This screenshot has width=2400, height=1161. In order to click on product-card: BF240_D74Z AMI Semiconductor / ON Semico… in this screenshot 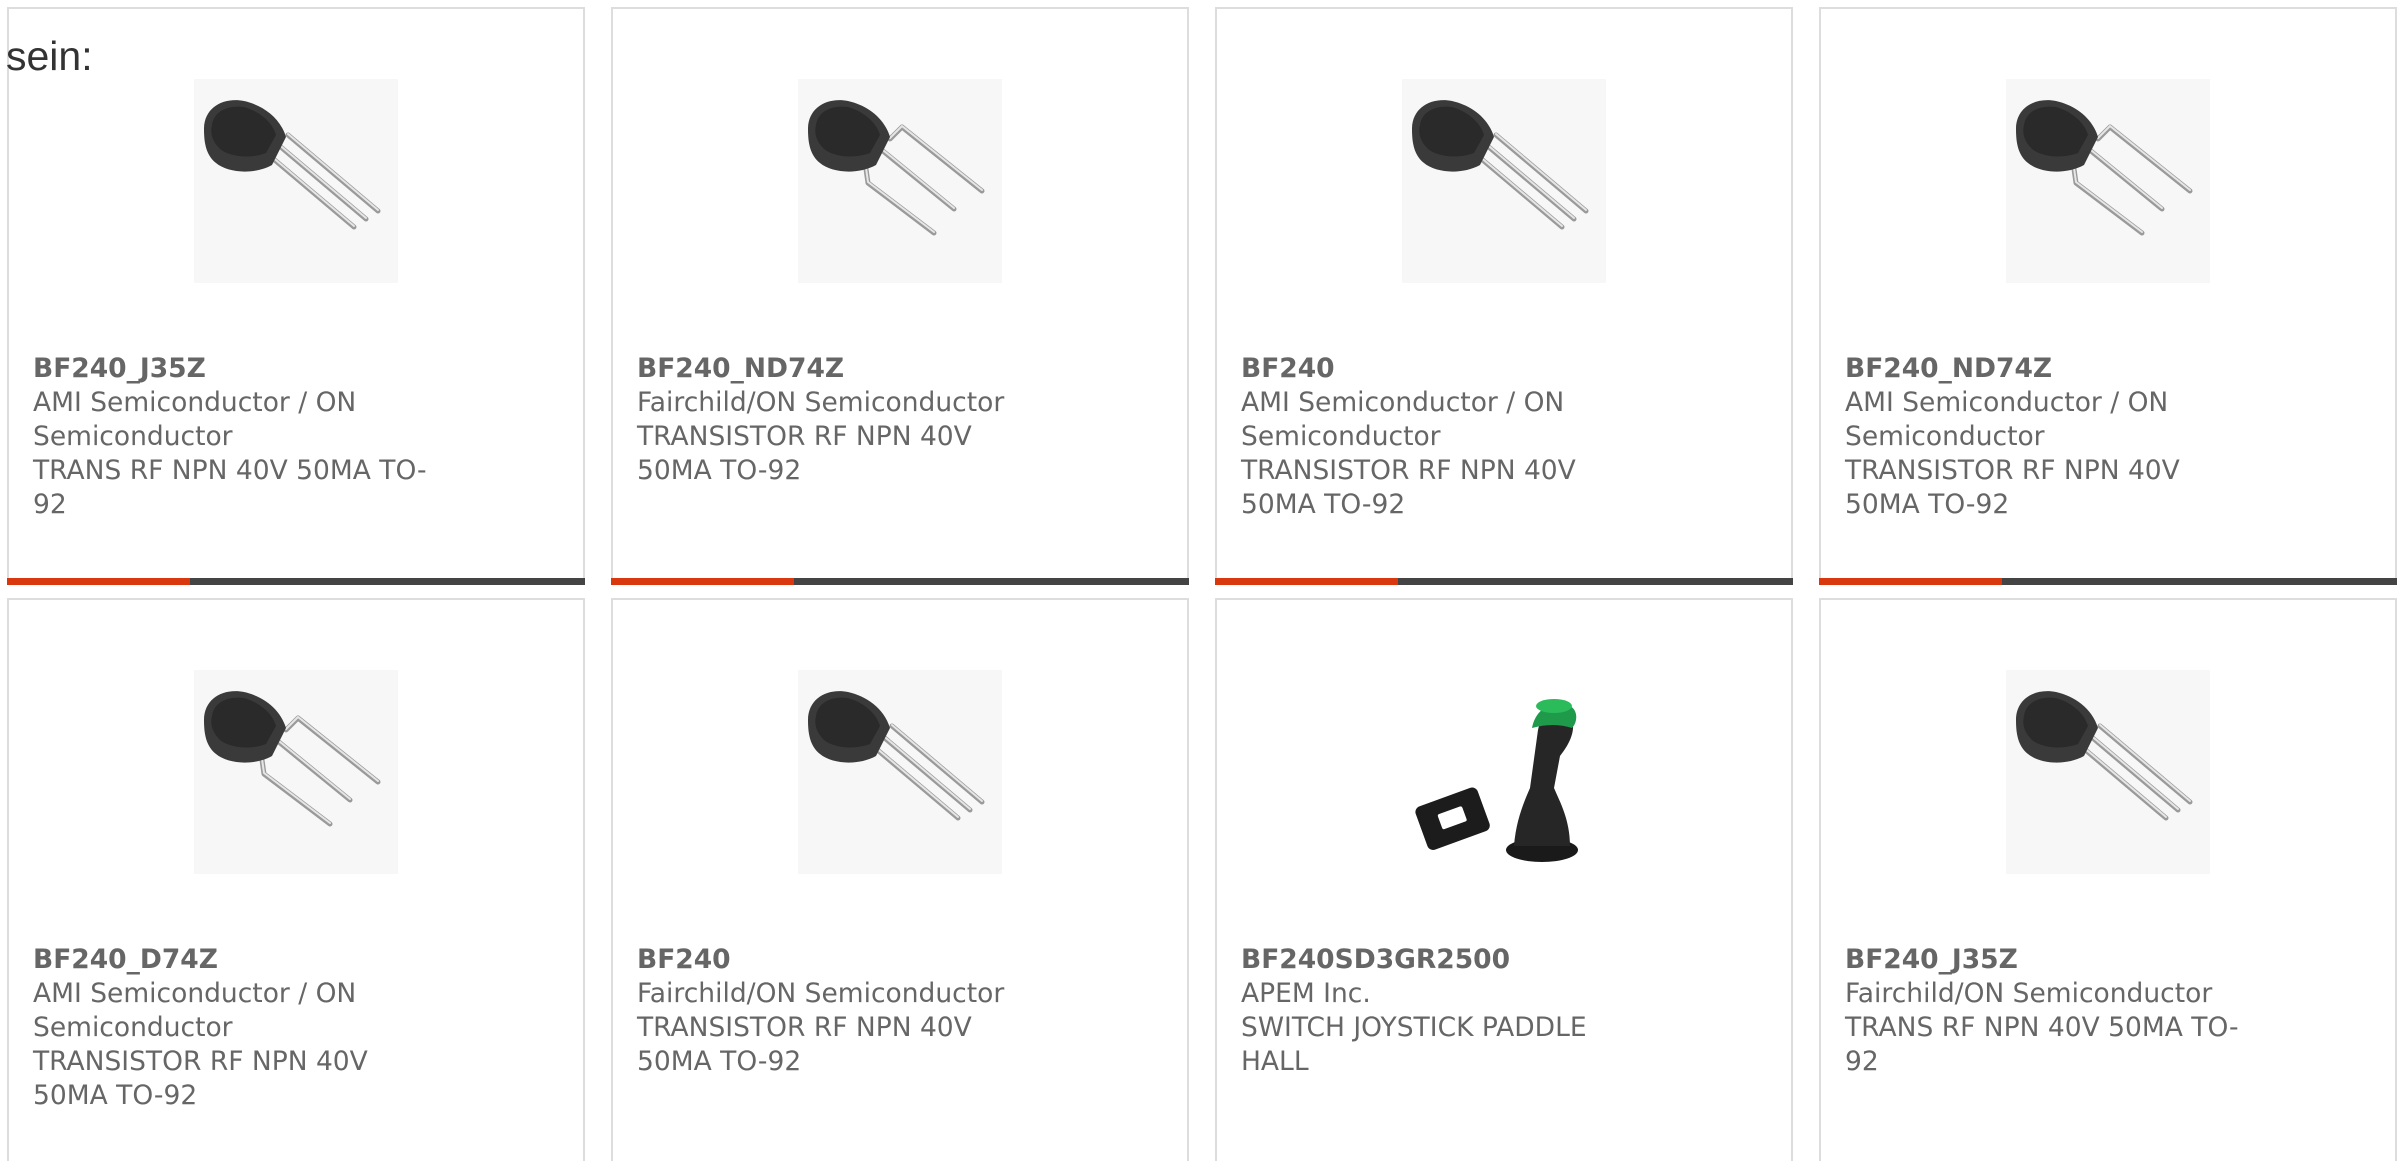, I will do `click(296, 879)`.